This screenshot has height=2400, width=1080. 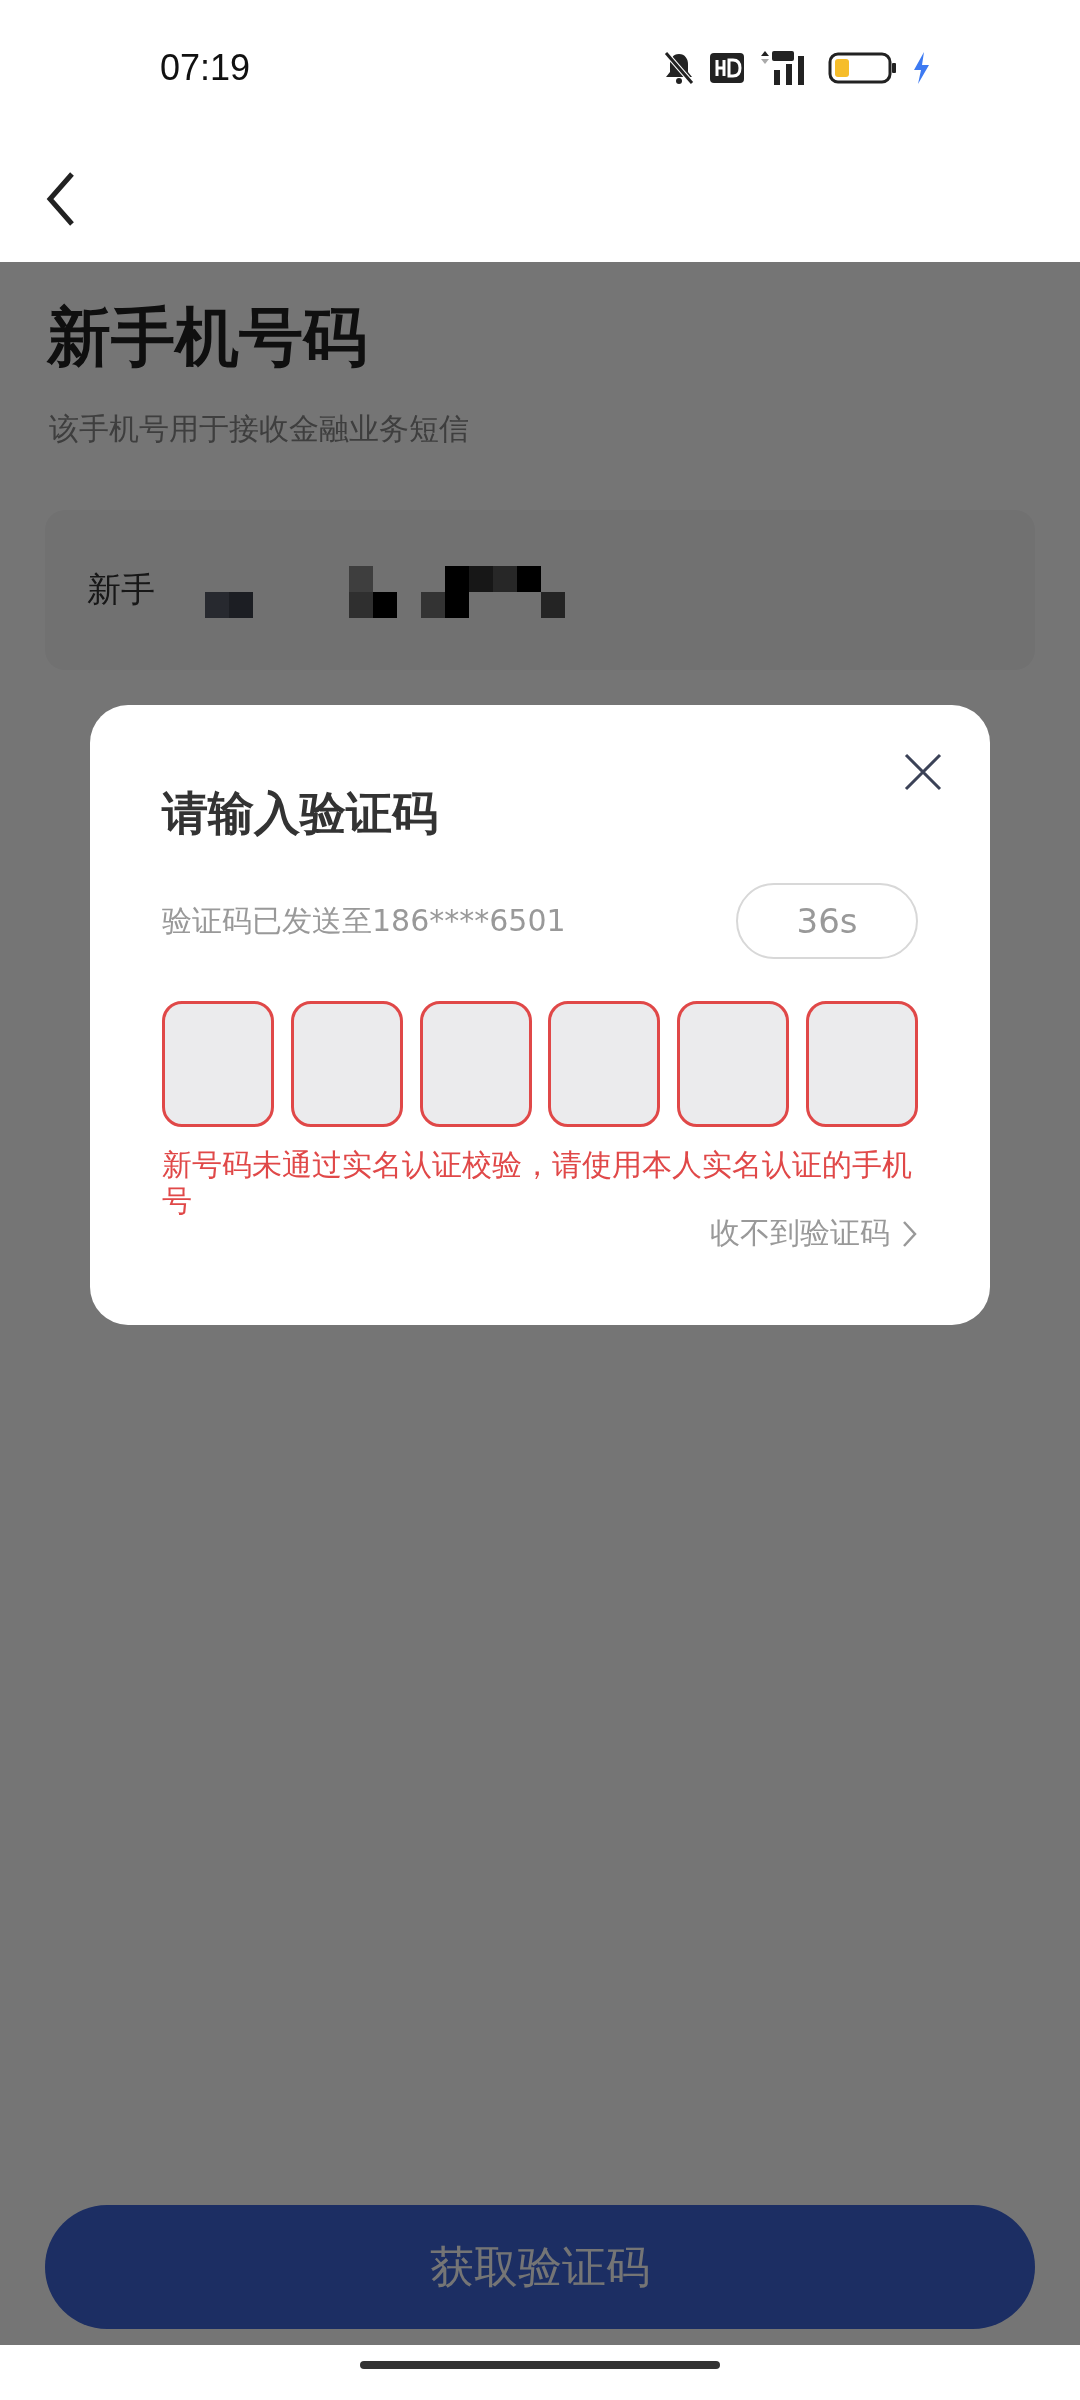 What do you see at coordinates (921, 68) in the screenshot?
I see `charging-icon` at bounding box center [921, 68].